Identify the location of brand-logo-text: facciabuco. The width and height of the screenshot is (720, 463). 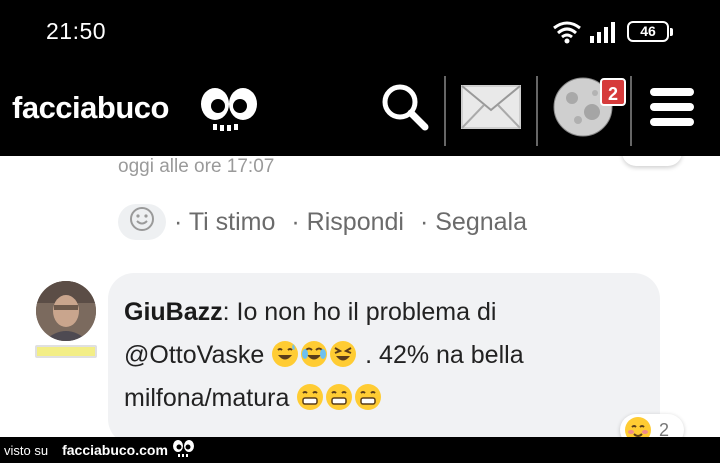
(90, 108).